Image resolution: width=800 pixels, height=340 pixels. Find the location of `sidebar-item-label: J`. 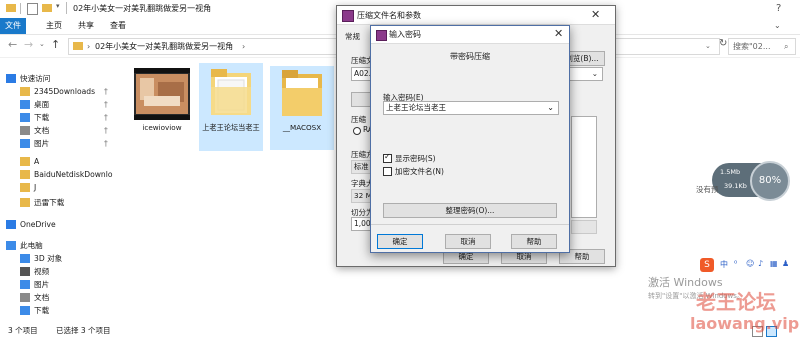

sidebar-item-label: J is located at coordinates (35, 187).